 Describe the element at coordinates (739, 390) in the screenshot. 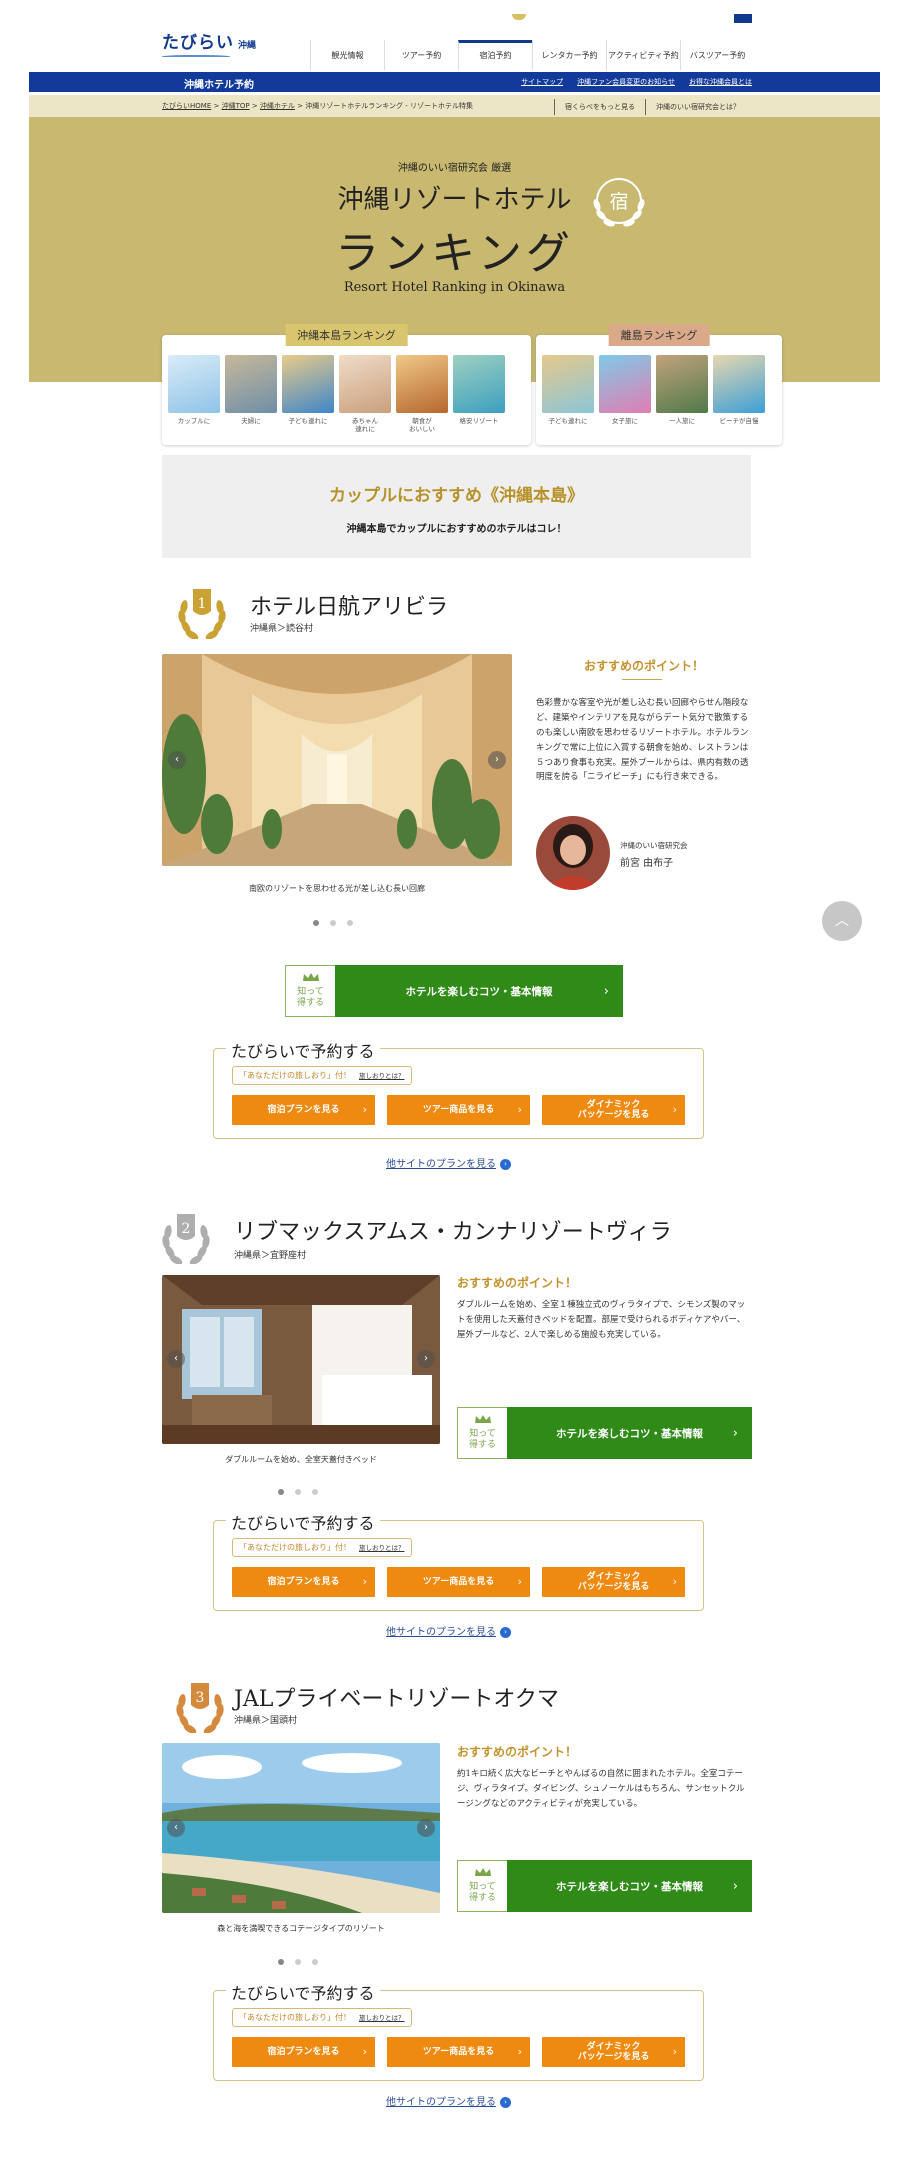

I see `isle-thumb-3: ビーチが自慢` at that location.